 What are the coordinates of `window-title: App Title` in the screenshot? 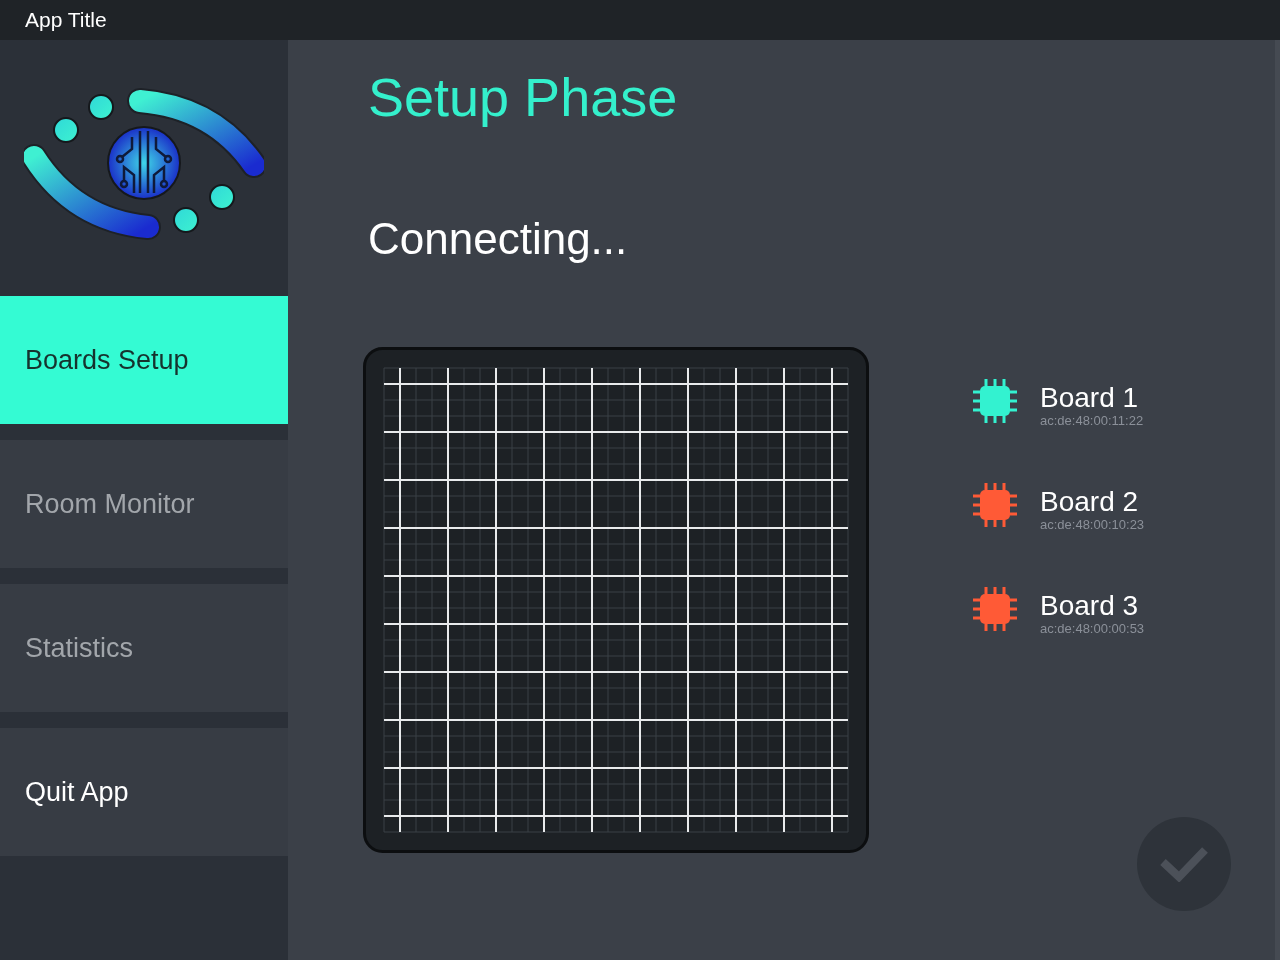 It's located at (66, 20).